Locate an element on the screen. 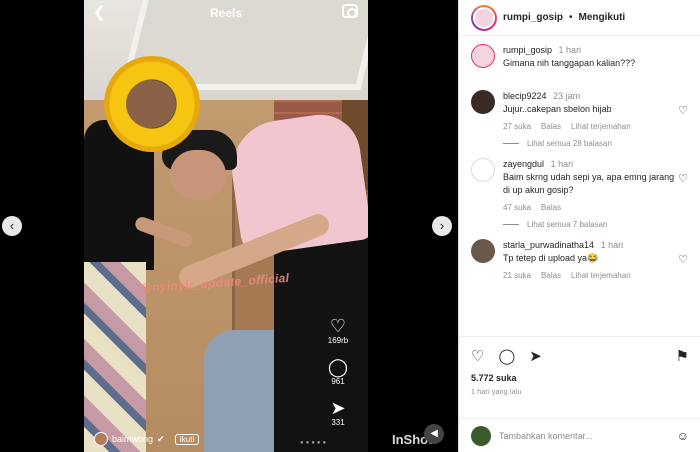 The width and height of the screenshot is (700, 452). caption-text: Gimana nih tanggapan kalian??? is located at coordinates (569, 63).